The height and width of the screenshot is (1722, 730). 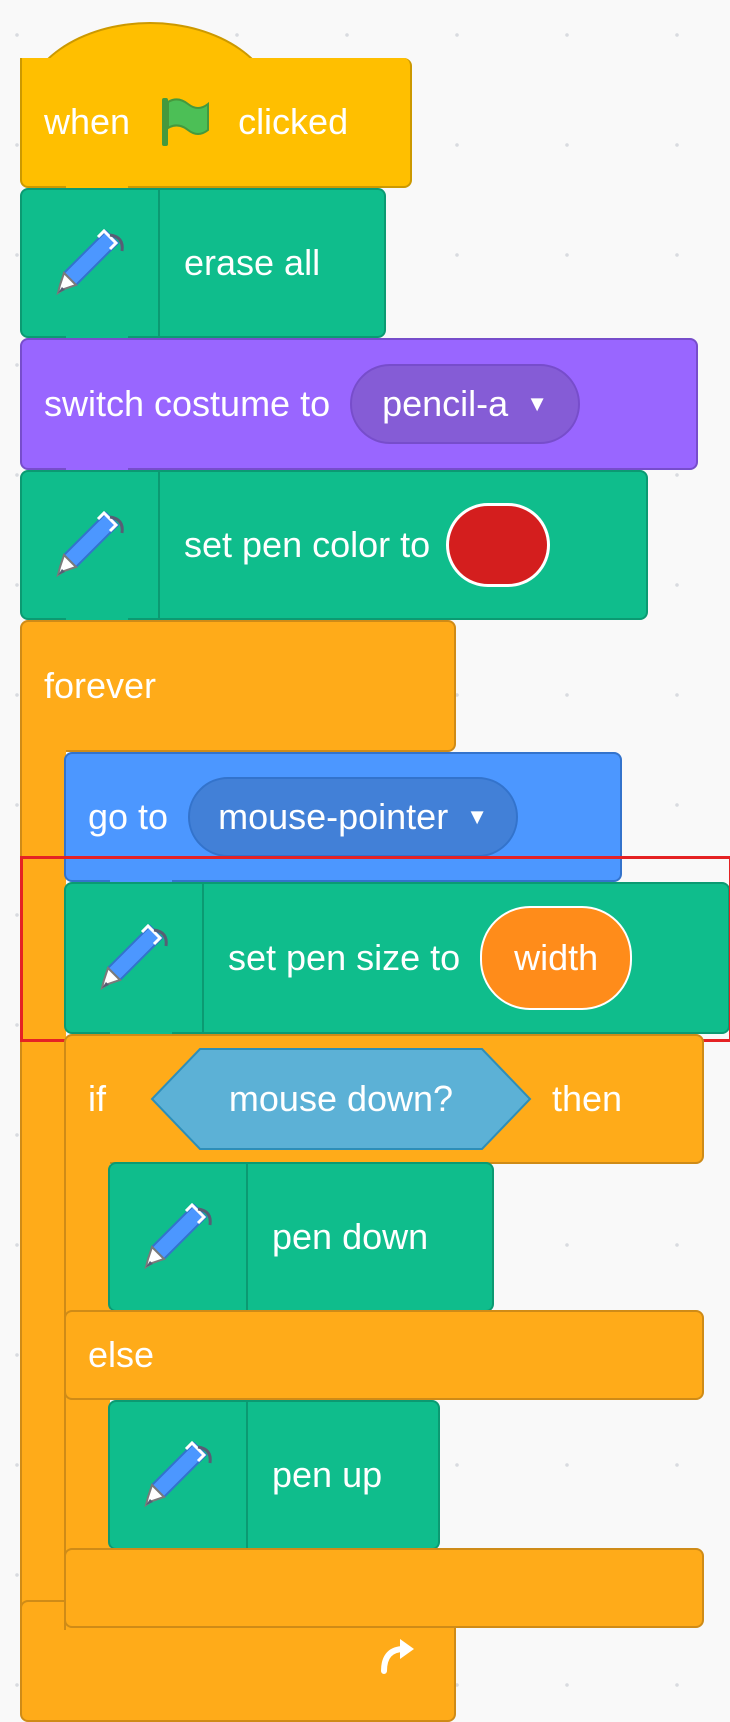 I want to click on if-label: if, so click(x=97, y=1098).